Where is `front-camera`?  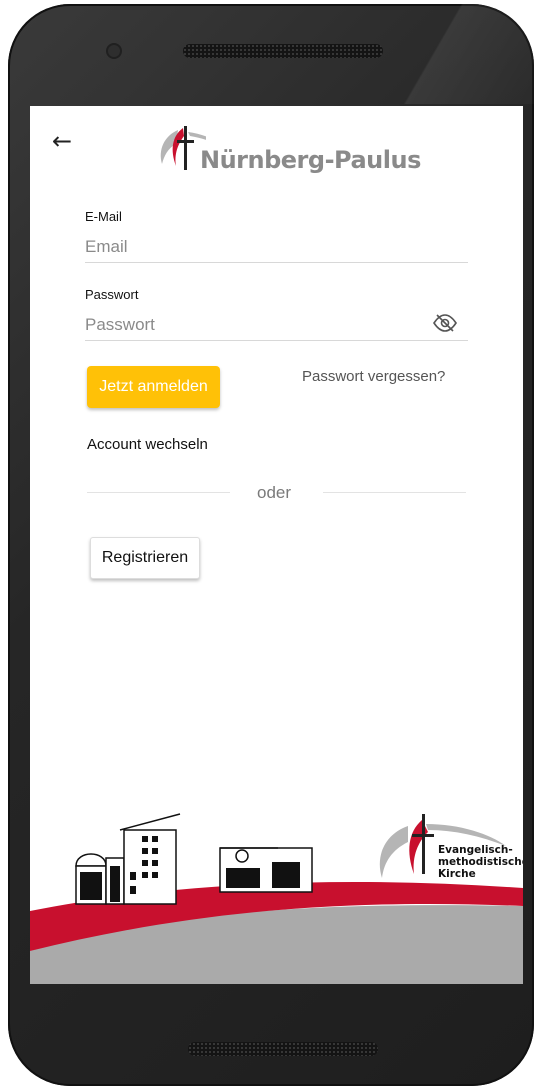
front-camera is located at coordinates (114, 51).